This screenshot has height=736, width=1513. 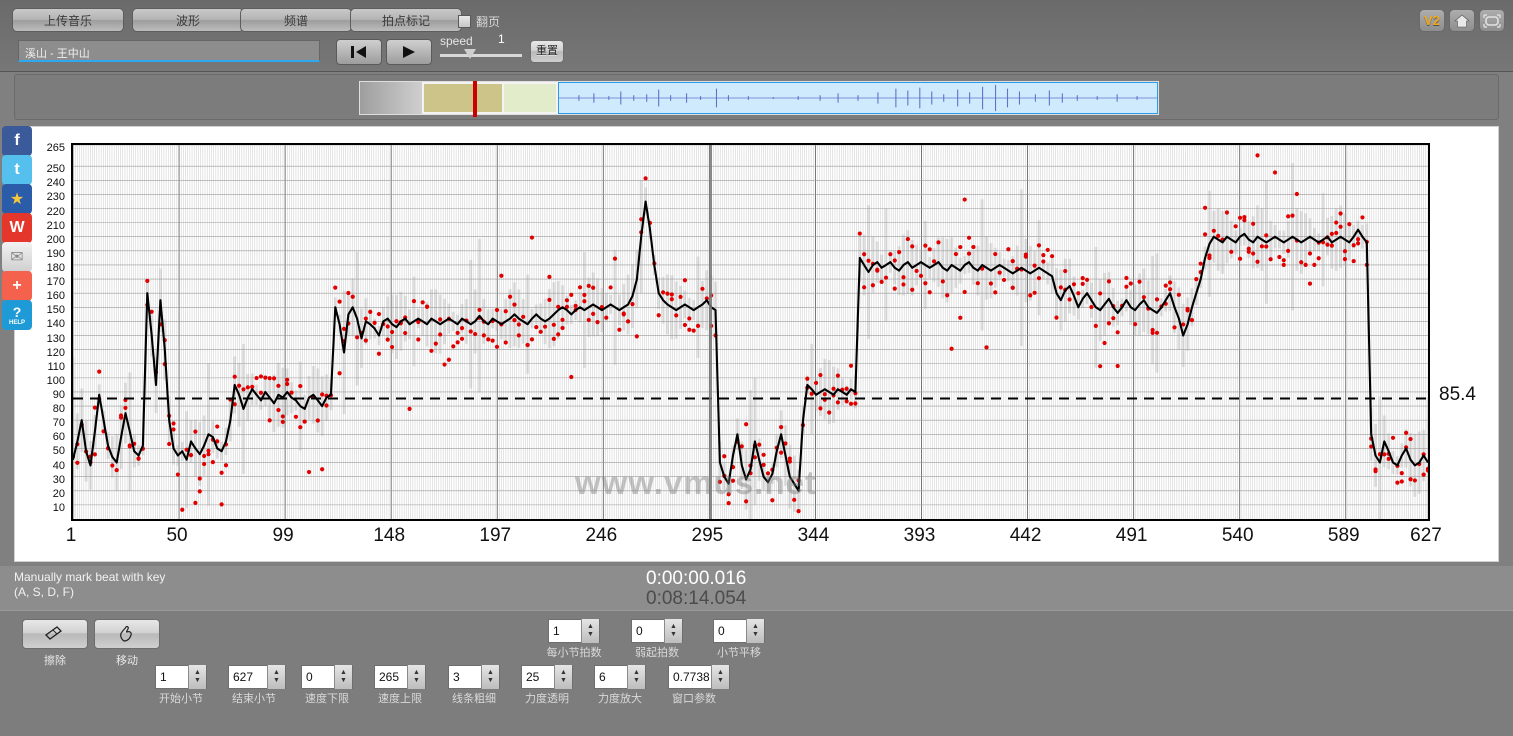 What do you see at coordinates (696, 578) in the screenshot?
I see `current-time: 0:00:00.016` at bounding box center [696, 578].